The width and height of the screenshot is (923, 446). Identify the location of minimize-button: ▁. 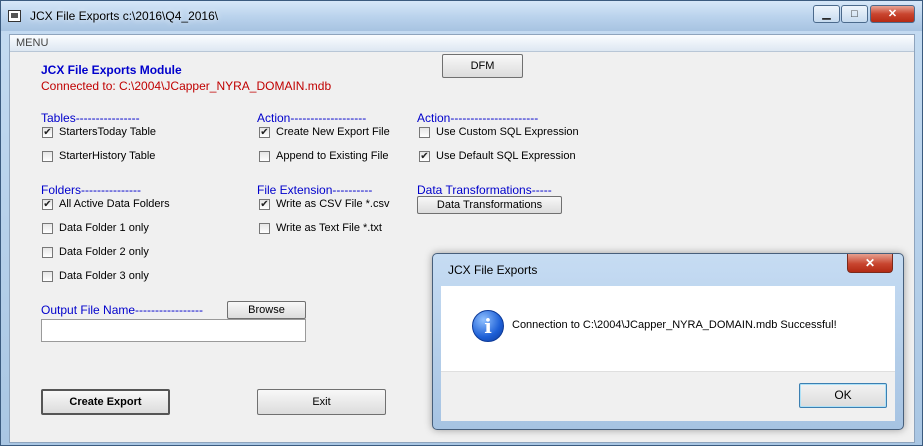
(826, 14).